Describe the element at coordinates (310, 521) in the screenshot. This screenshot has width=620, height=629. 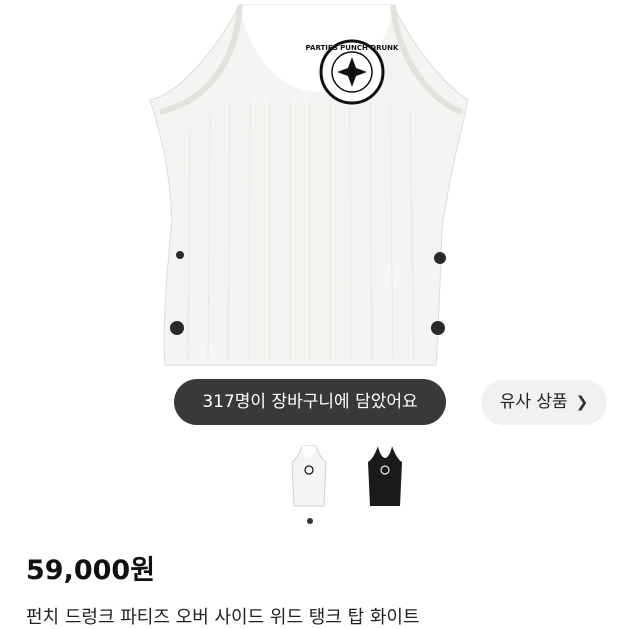
I see `carousel-indicator` at that location.